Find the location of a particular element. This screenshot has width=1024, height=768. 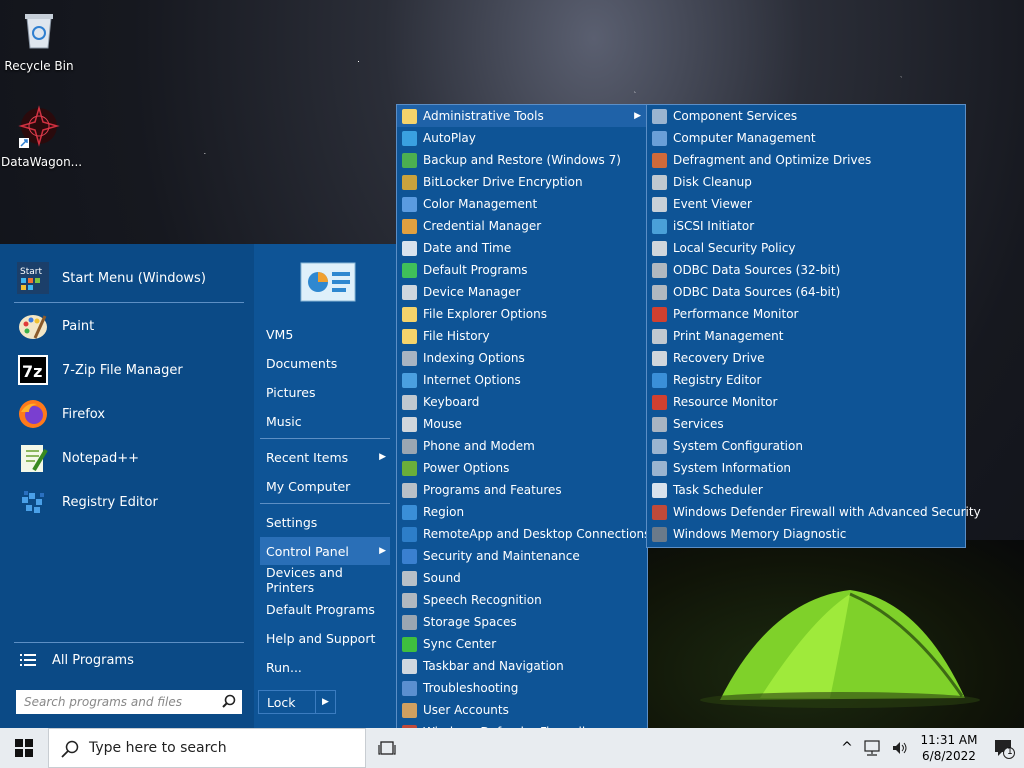

menu-item-storage-spaces: Storage Spaces is located at coordinates (522, 622).